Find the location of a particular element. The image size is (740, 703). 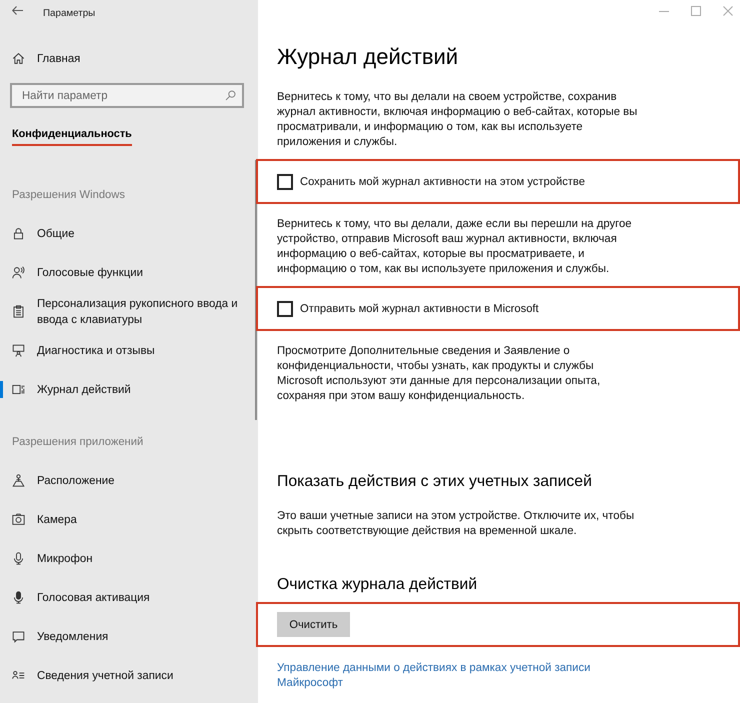

search-field: Найти параметр is located at coordinates (127, 95).